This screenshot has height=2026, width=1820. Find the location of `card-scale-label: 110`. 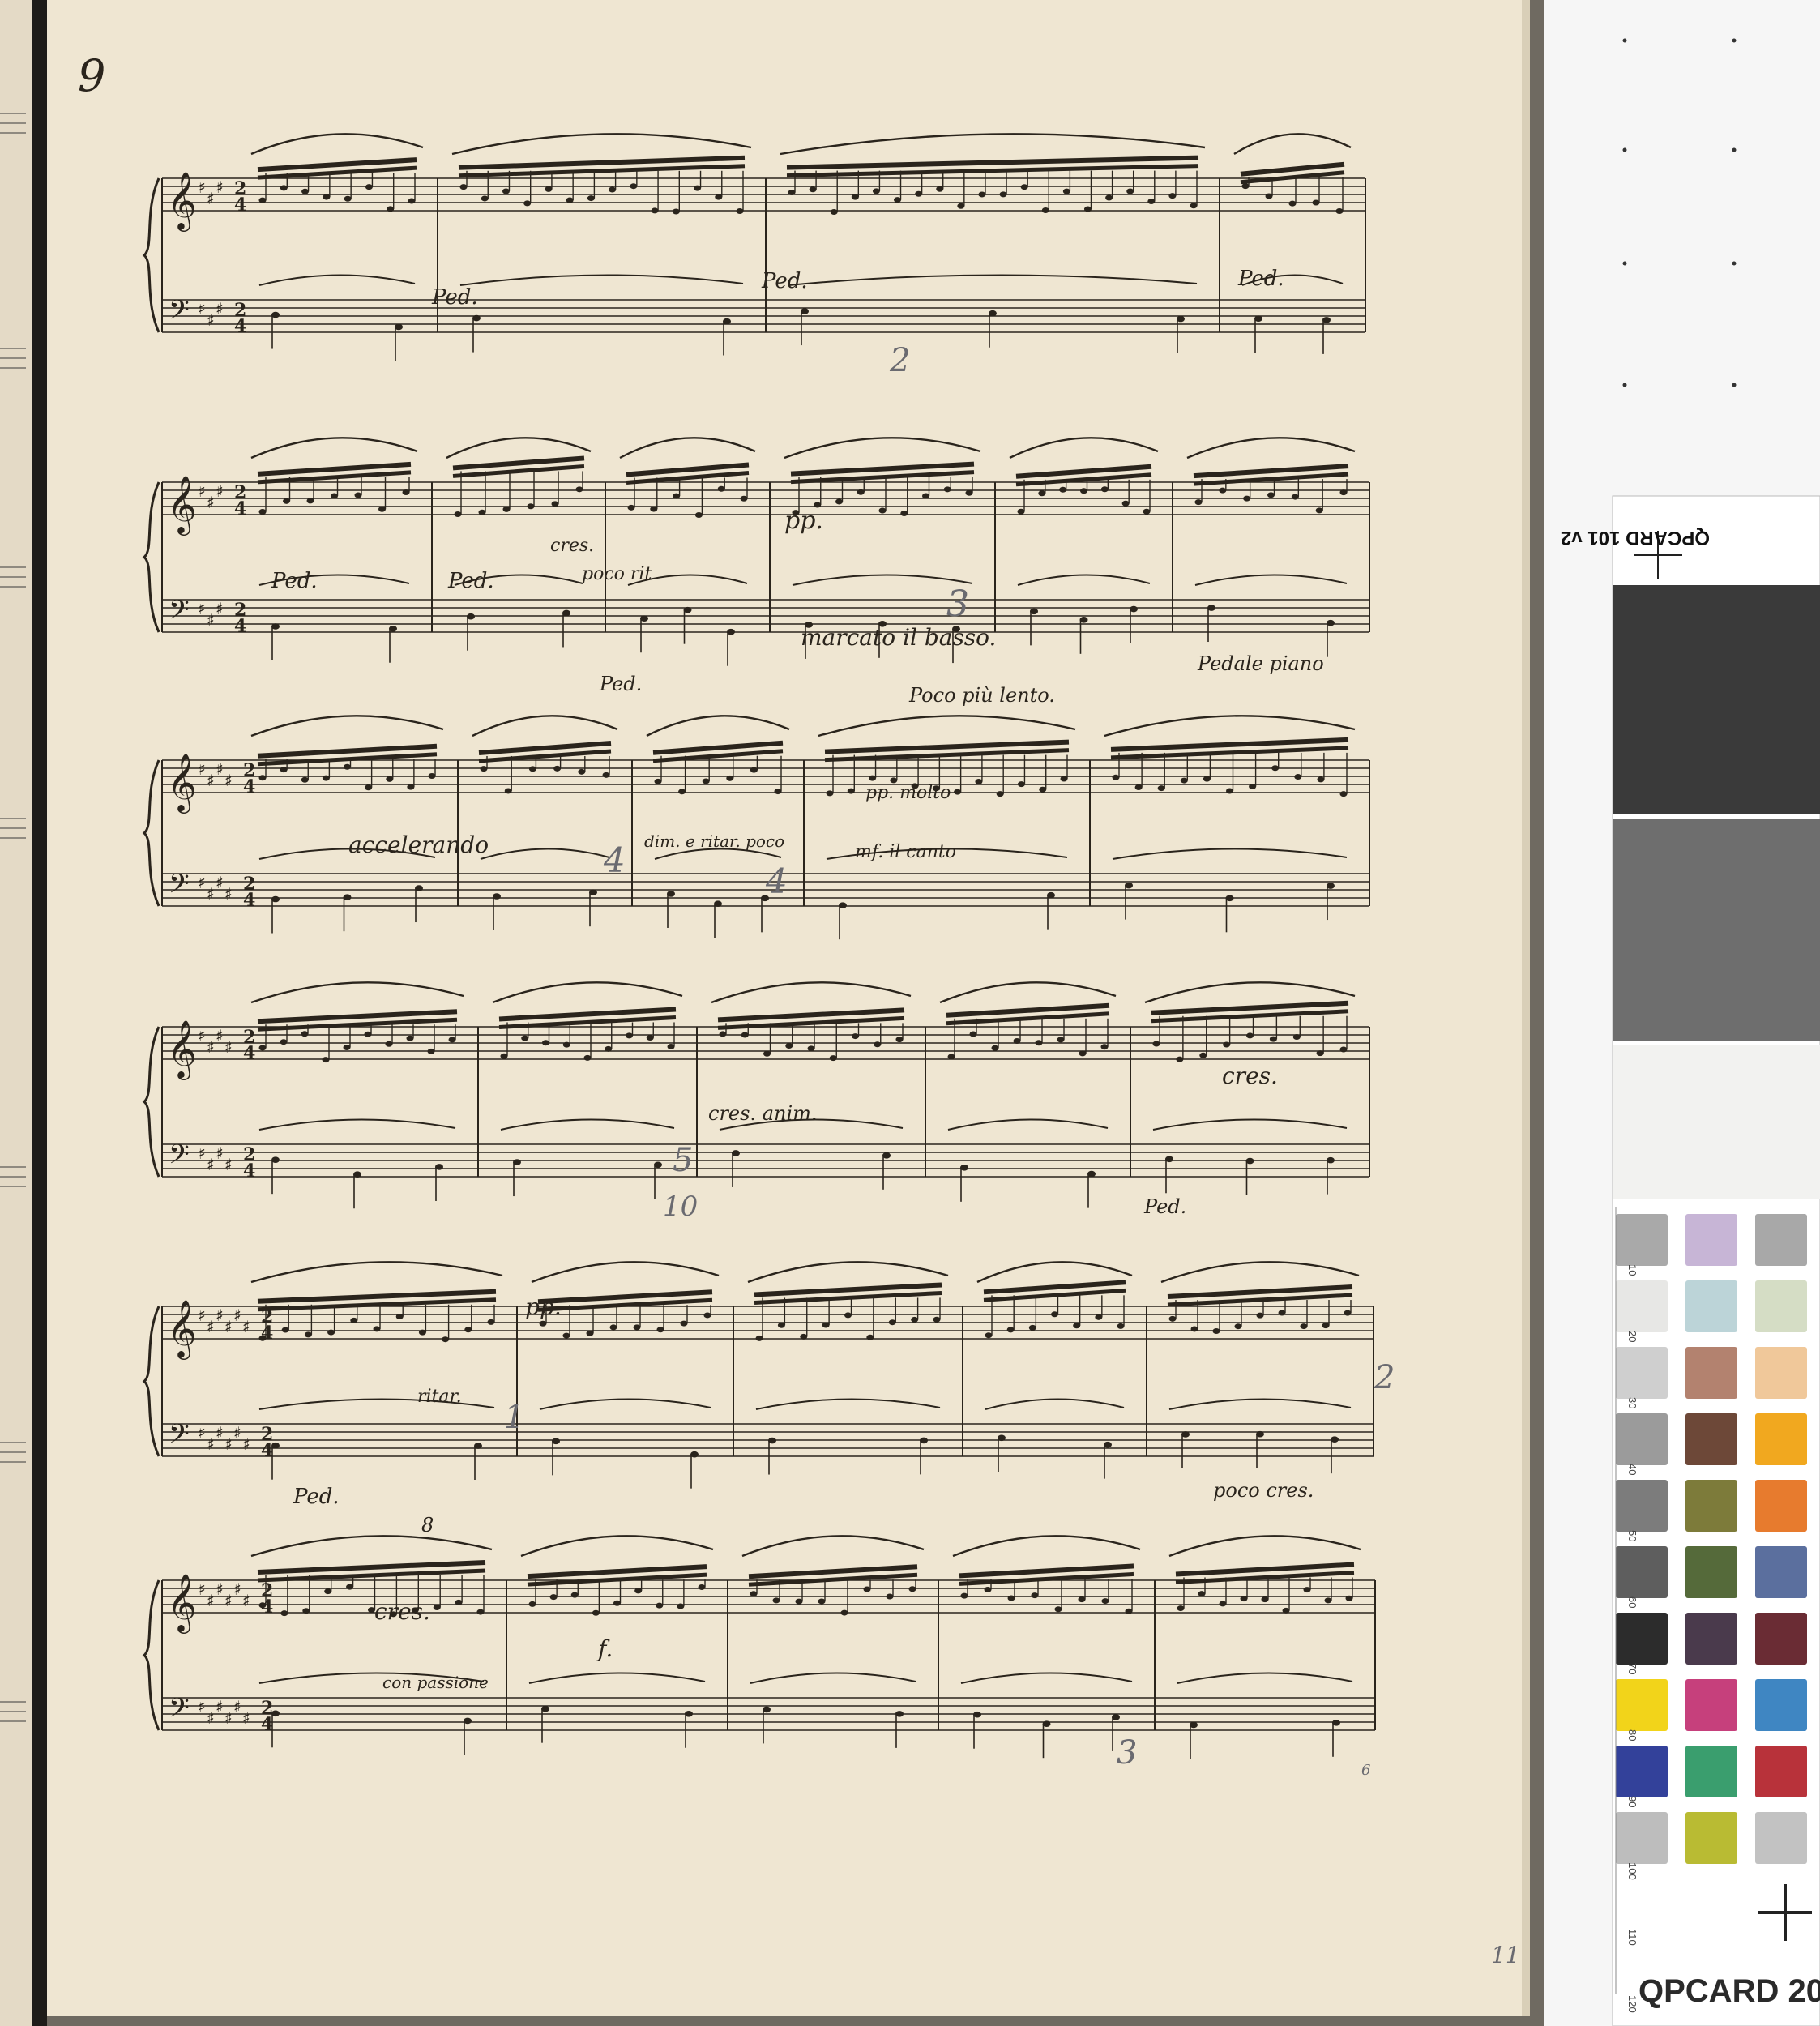

card-scale-label: 110 is located at coordinates (1632, 1937).